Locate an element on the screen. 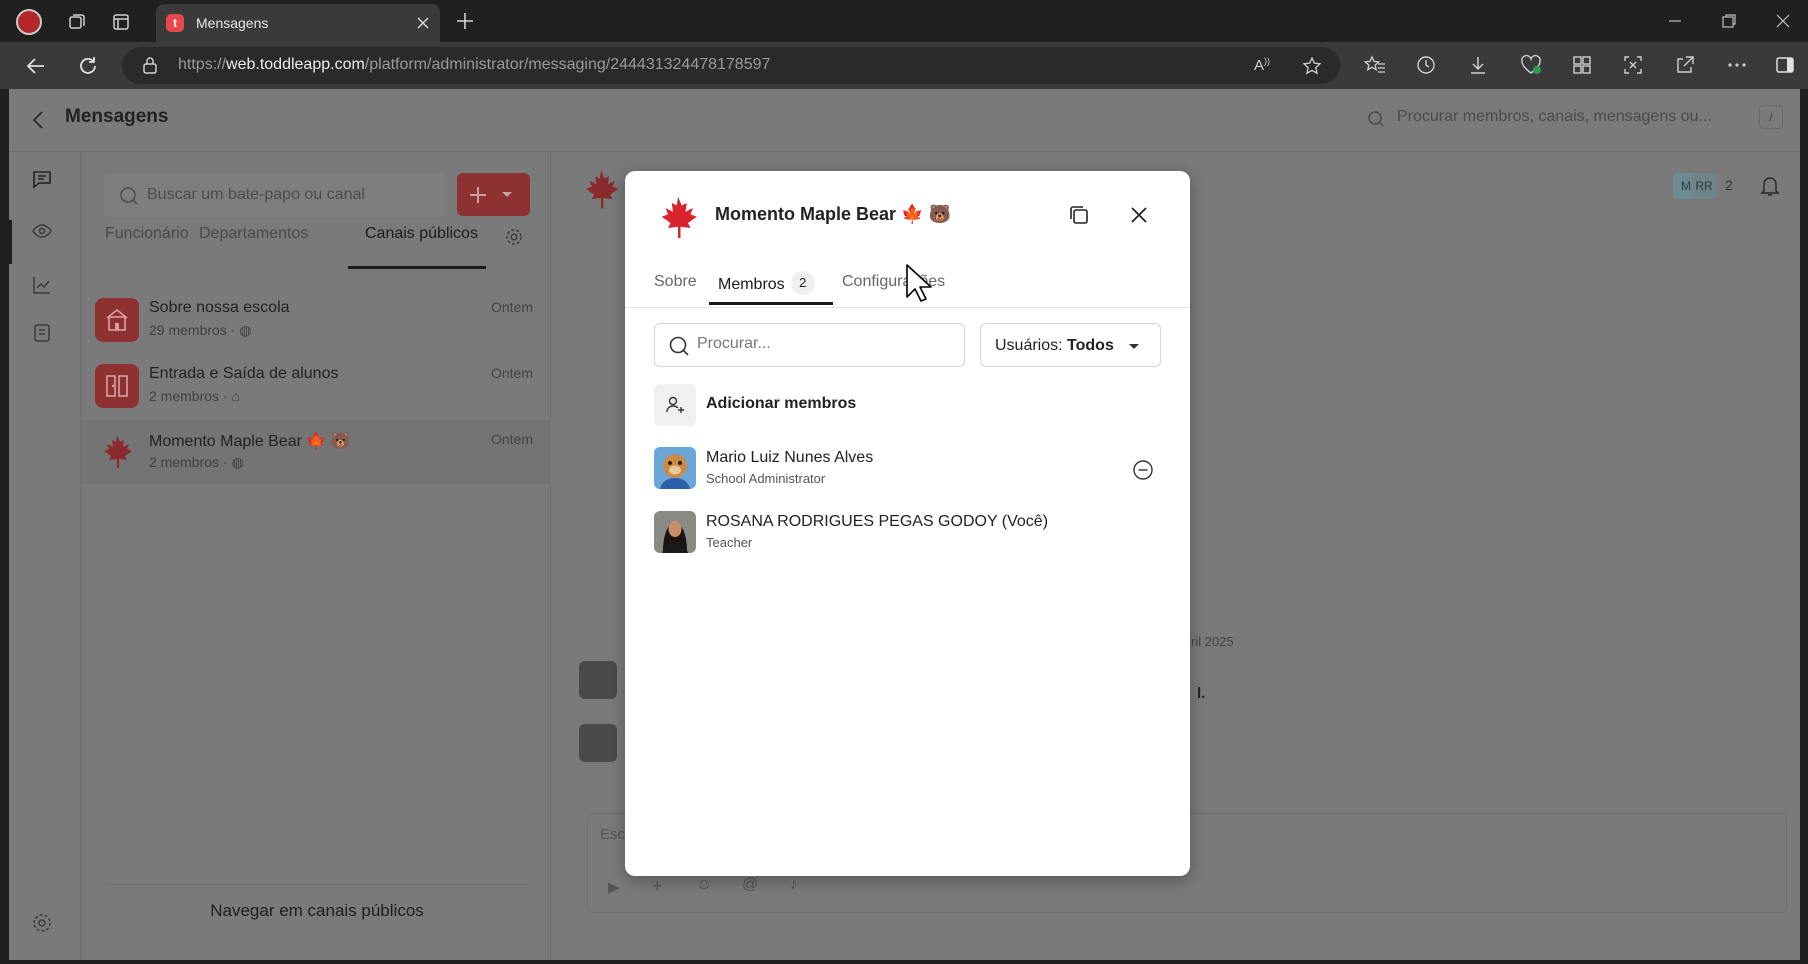  browse-public-channels-button: Navegar em canais públicos is located at coordinates (317, 910).